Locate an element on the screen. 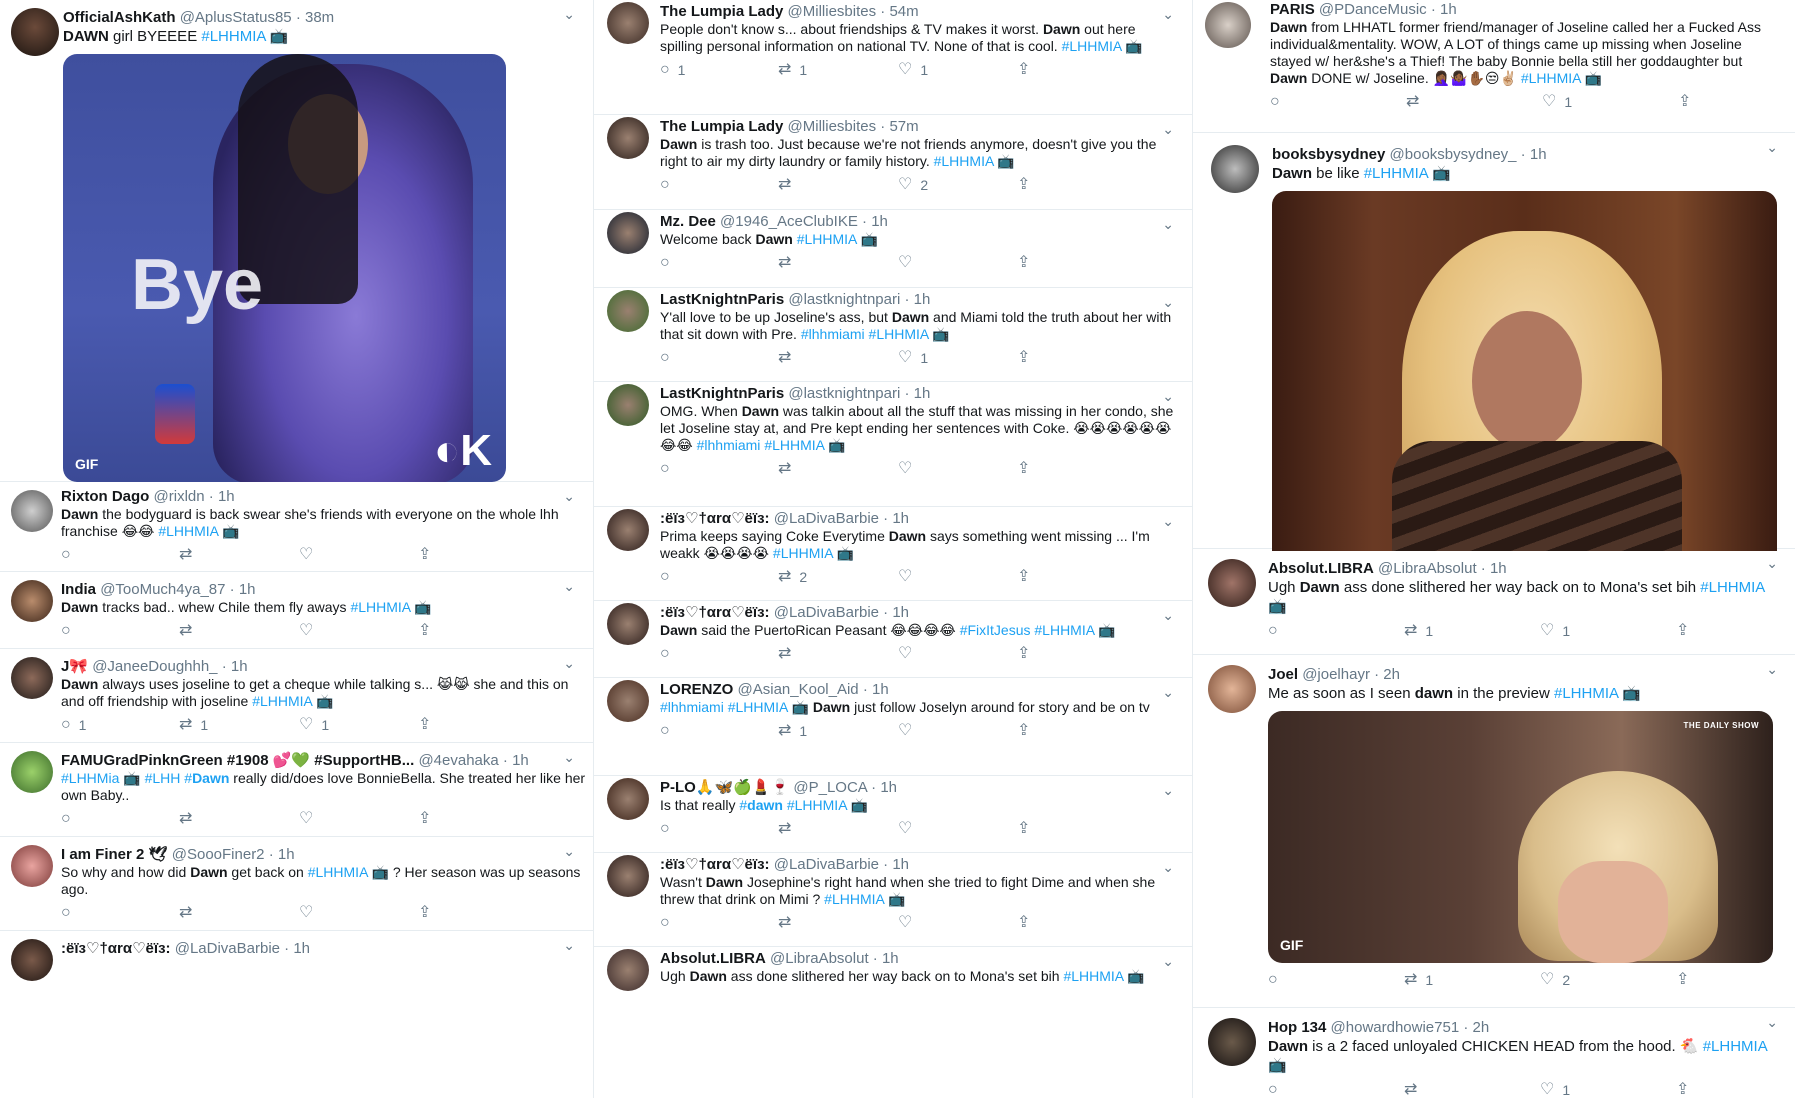 The height and width of the screenshot is (1098, 1795). display-name: The Lumpia Lady is located at coordinates (721, 126).